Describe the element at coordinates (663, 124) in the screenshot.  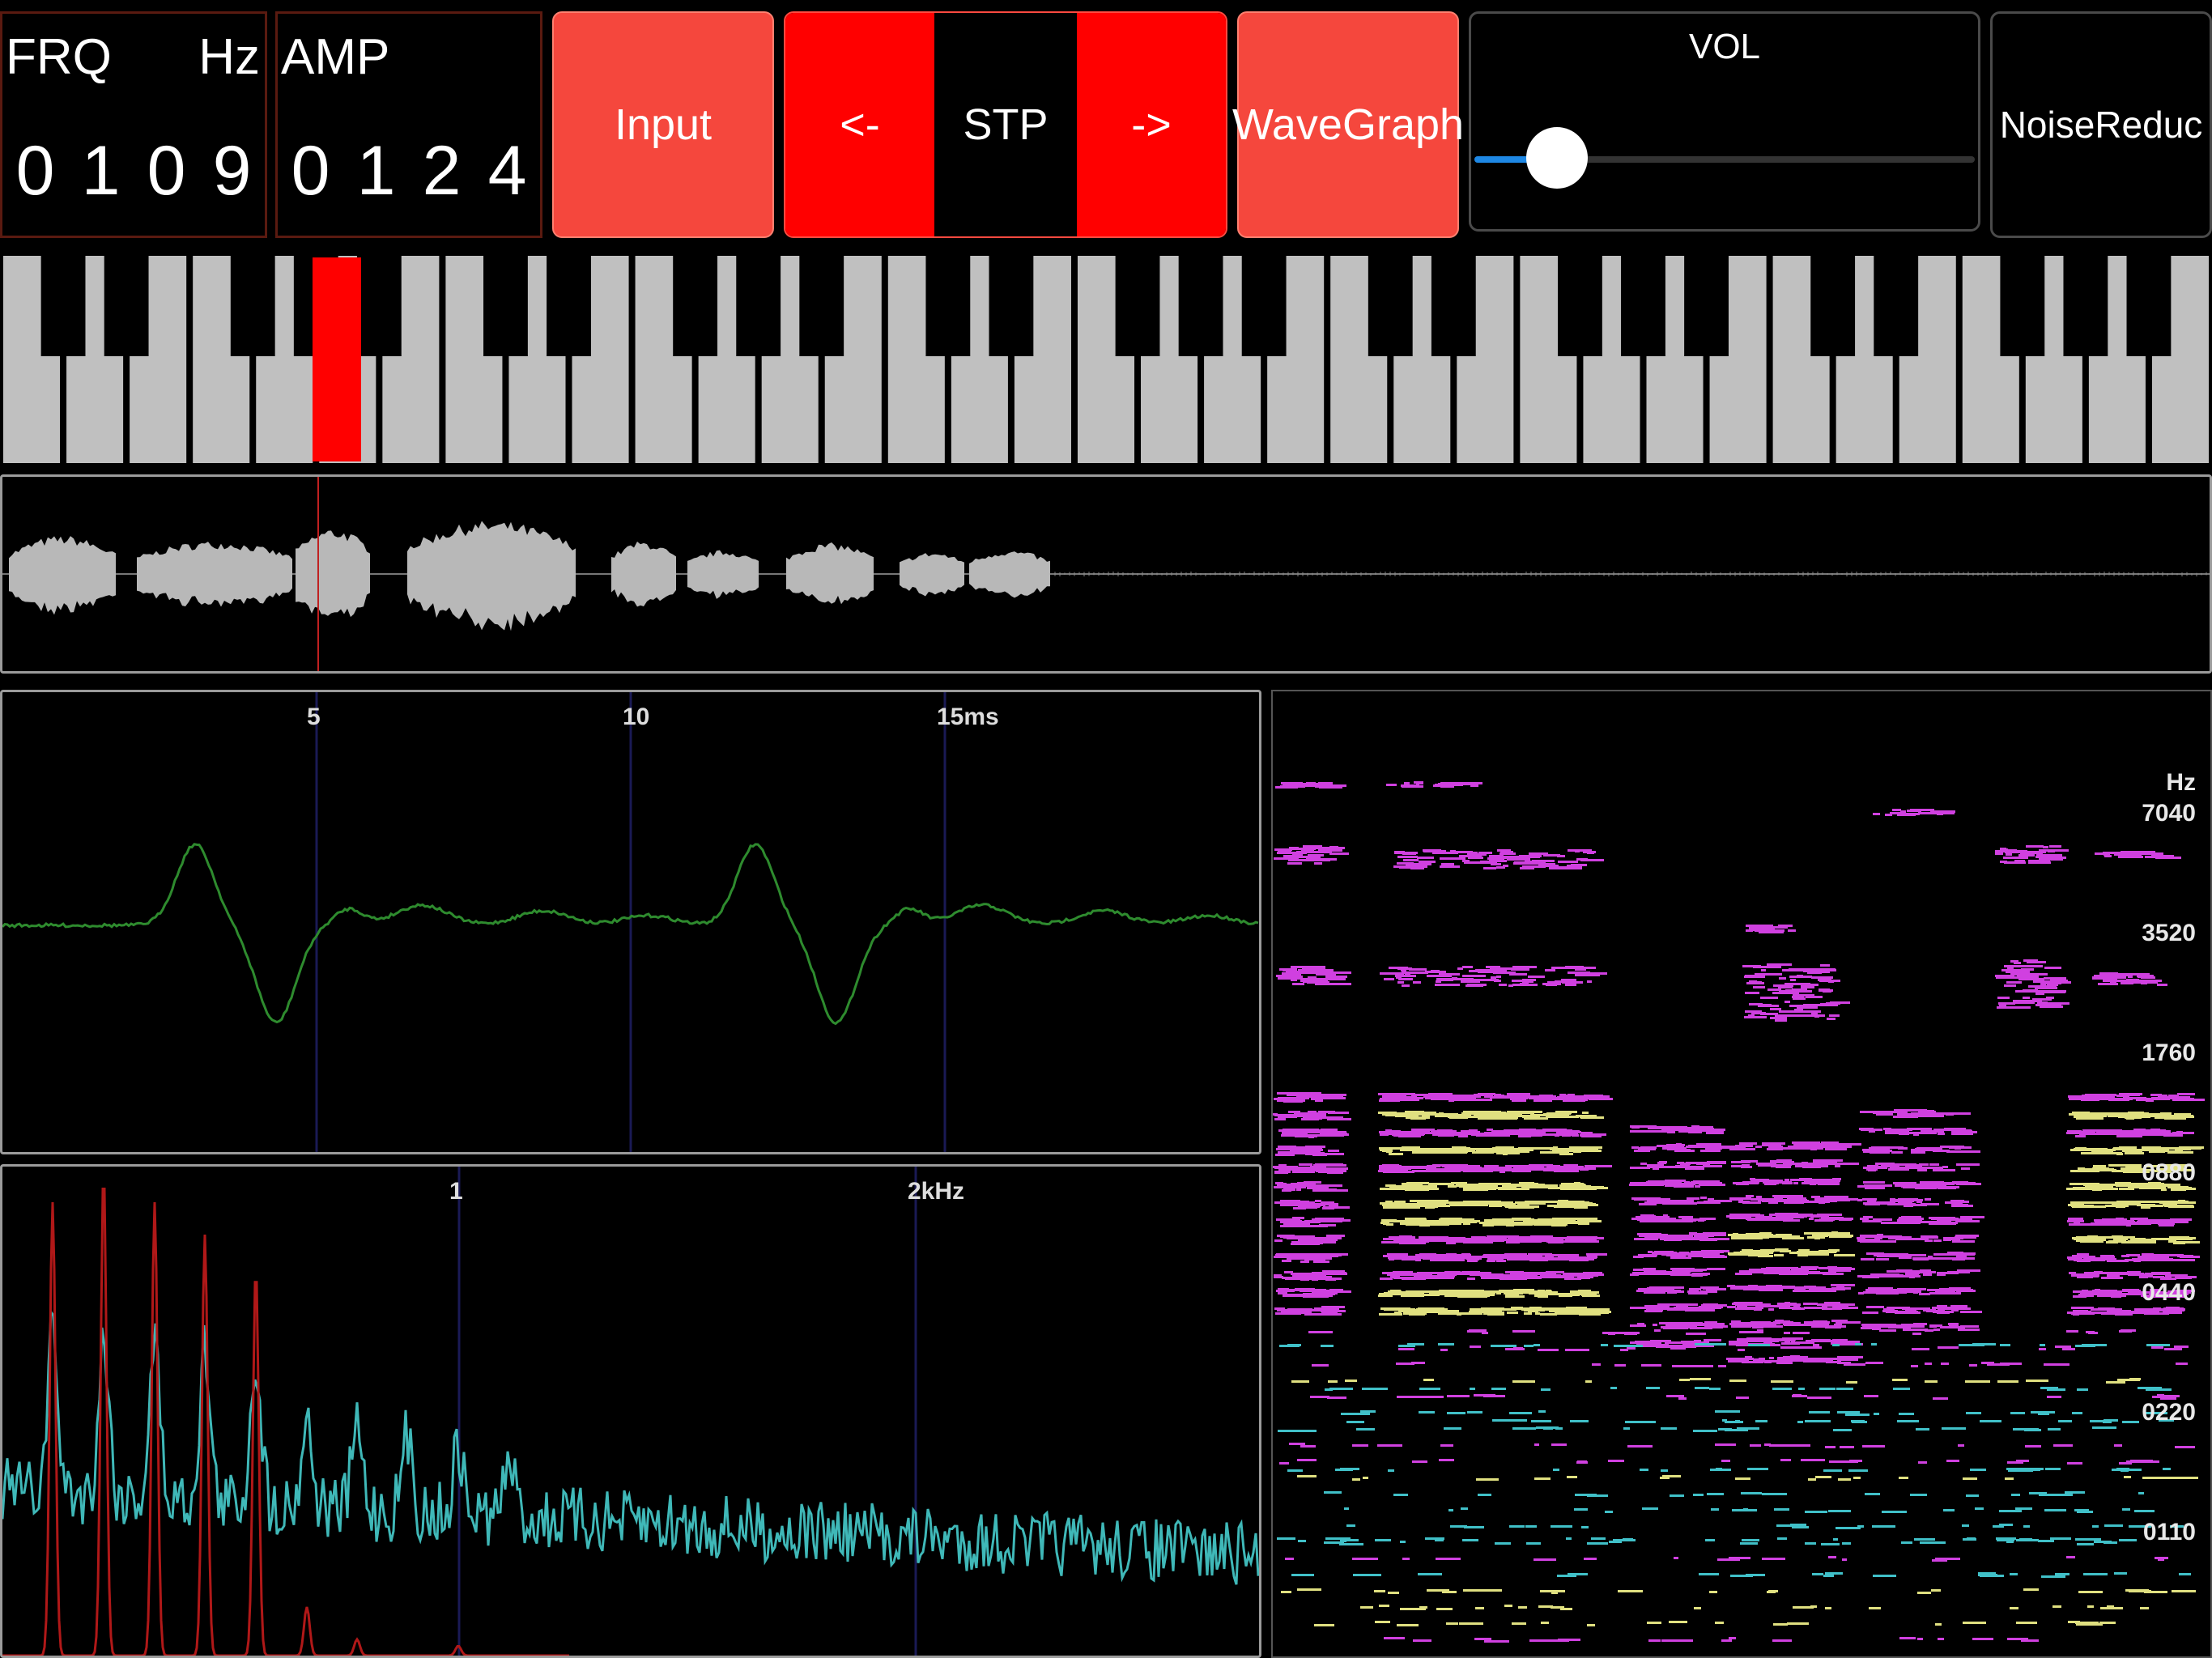
I see `input-button: Input` at that location.